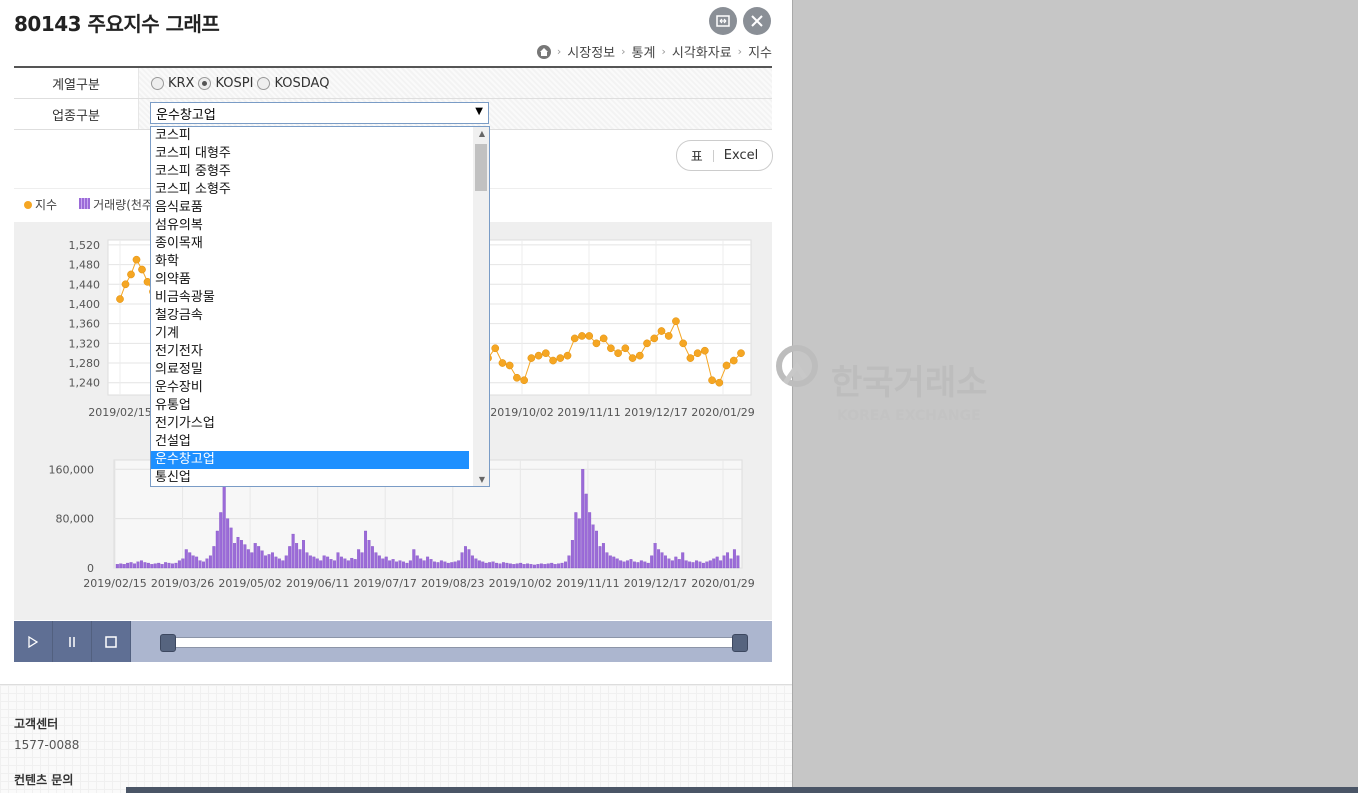  I want to click on range-slider-track, so click(454, 643).